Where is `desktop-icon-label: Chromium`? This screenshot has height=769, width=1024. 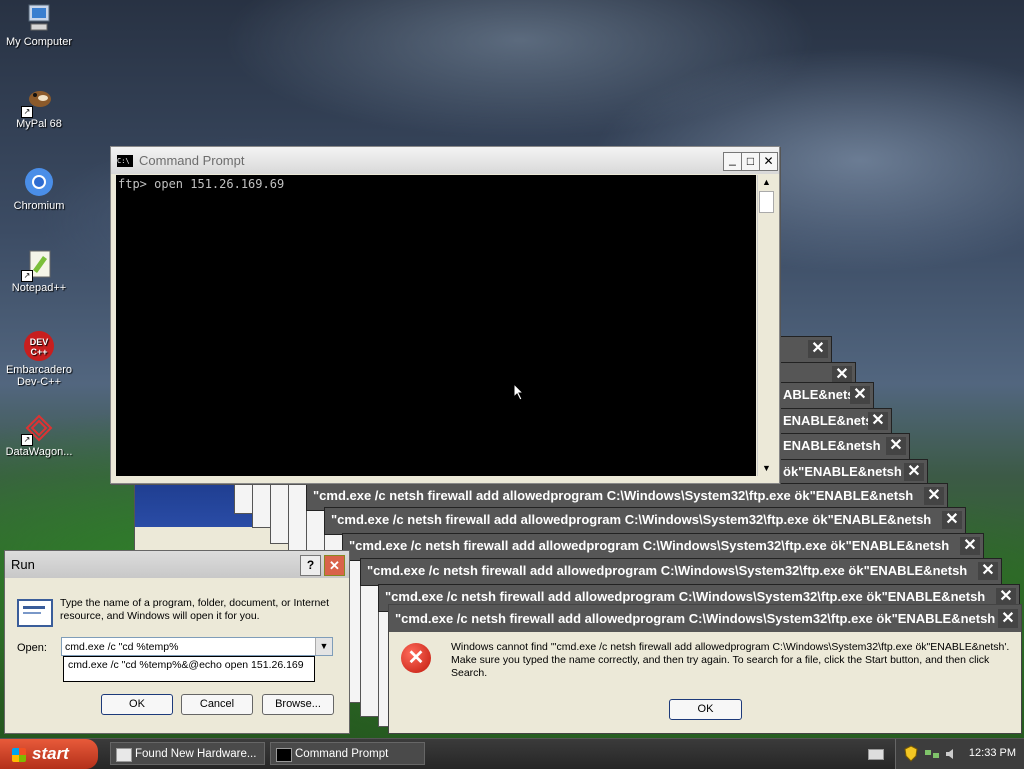
desktop-icon-label: Chromium is located at coordinates (39, 206).